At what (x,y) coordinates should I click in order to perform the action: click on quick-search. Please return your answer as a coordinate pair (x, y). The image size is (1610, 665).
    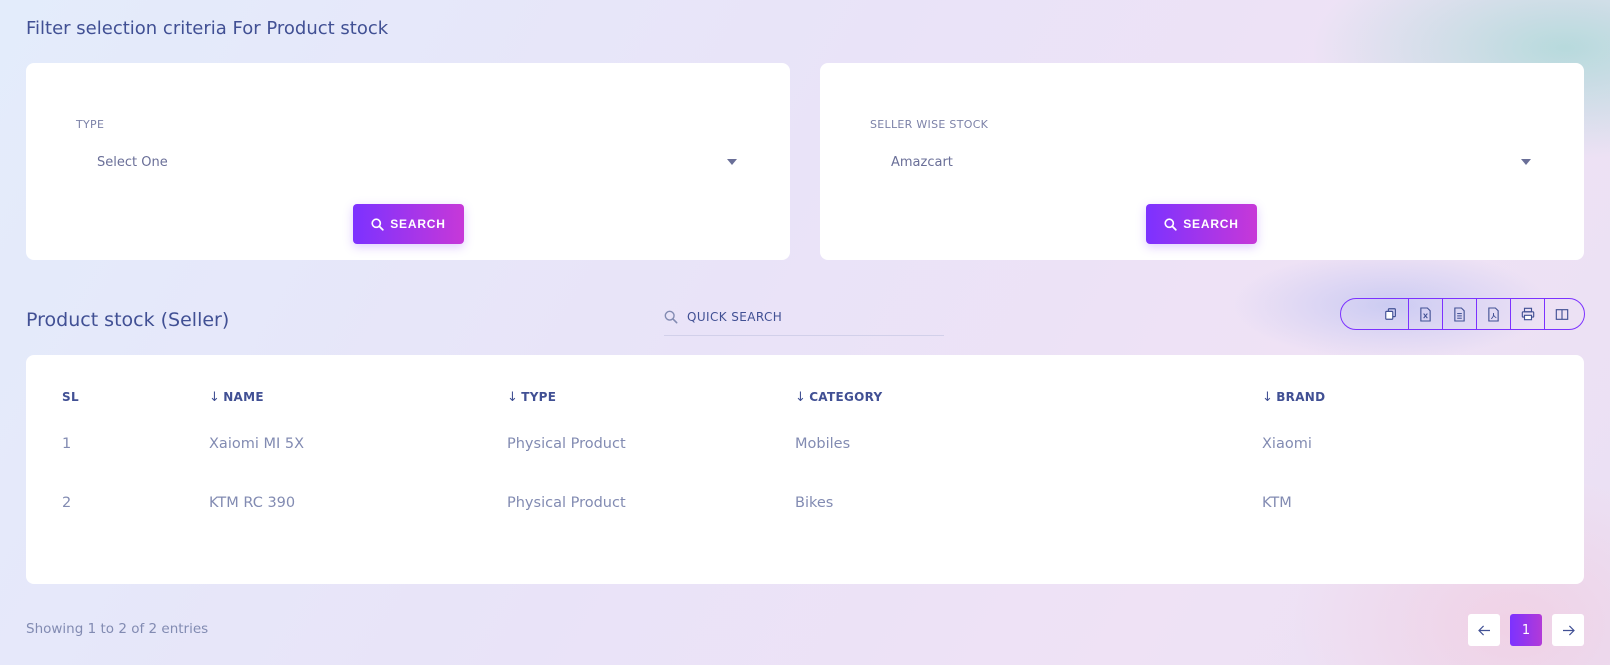
    Looking at the image, I should click on (804, 317).